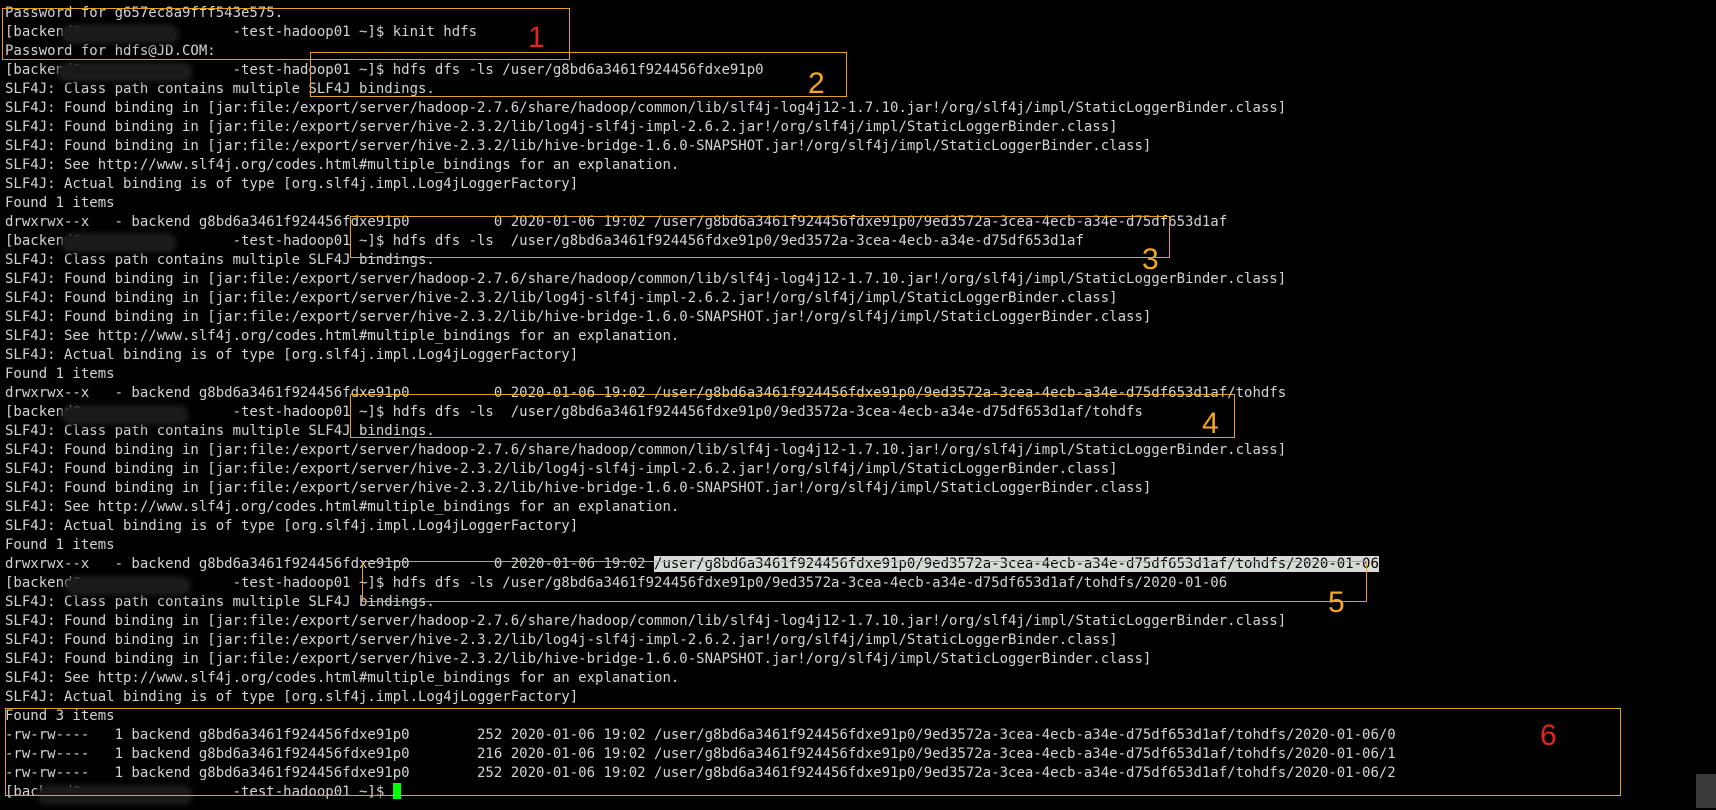 Image resolution: width=1716 pixels, height=810 pixels. I want to click on annotation-number-3: 3, so click(1150, 259).